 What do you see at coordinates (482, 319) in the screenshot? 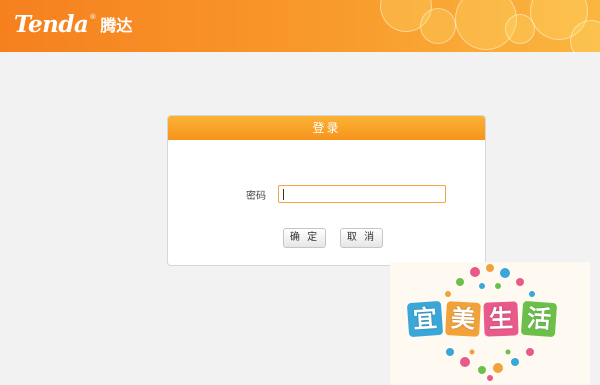
I see `watermark-text: 宜 美 生 活` at bounding box center [482, 319].